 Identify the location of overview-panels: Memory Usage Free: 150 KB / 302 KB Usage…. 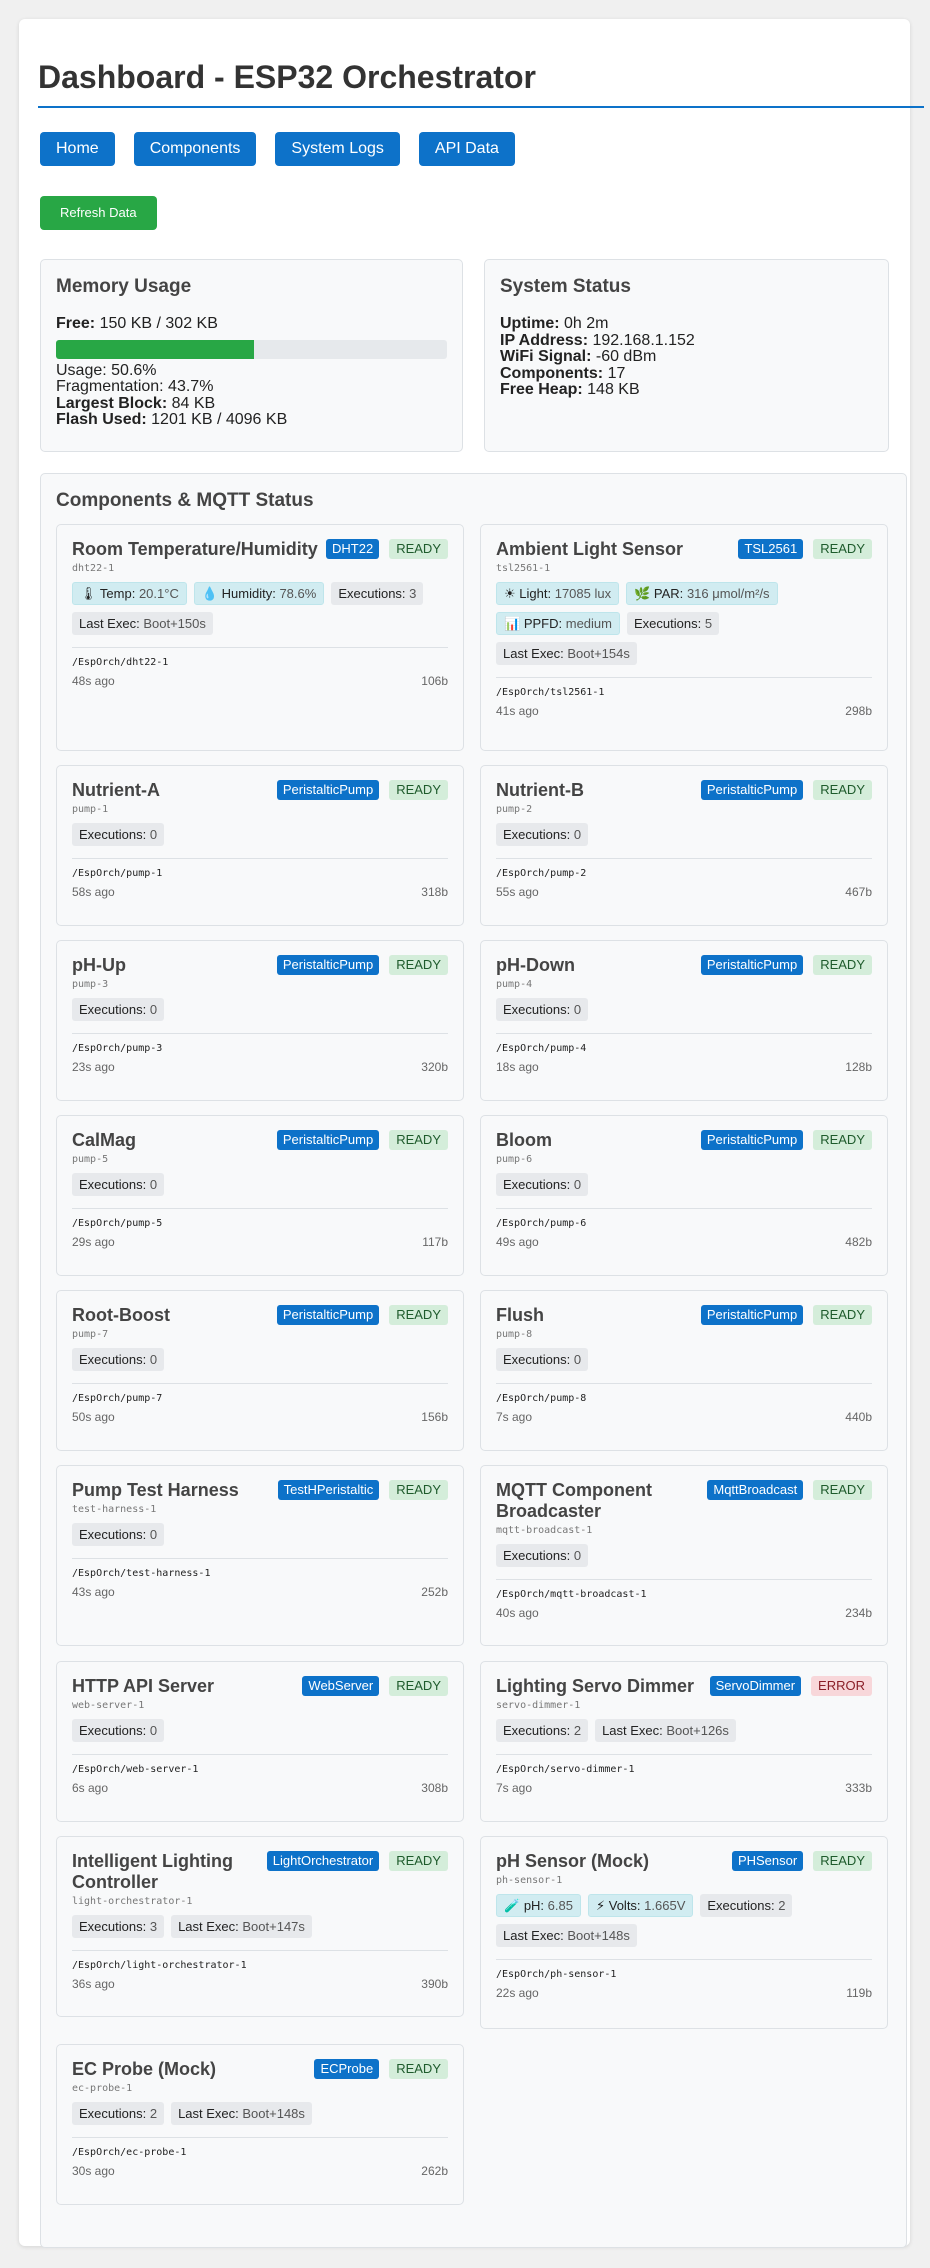
(464, 355).